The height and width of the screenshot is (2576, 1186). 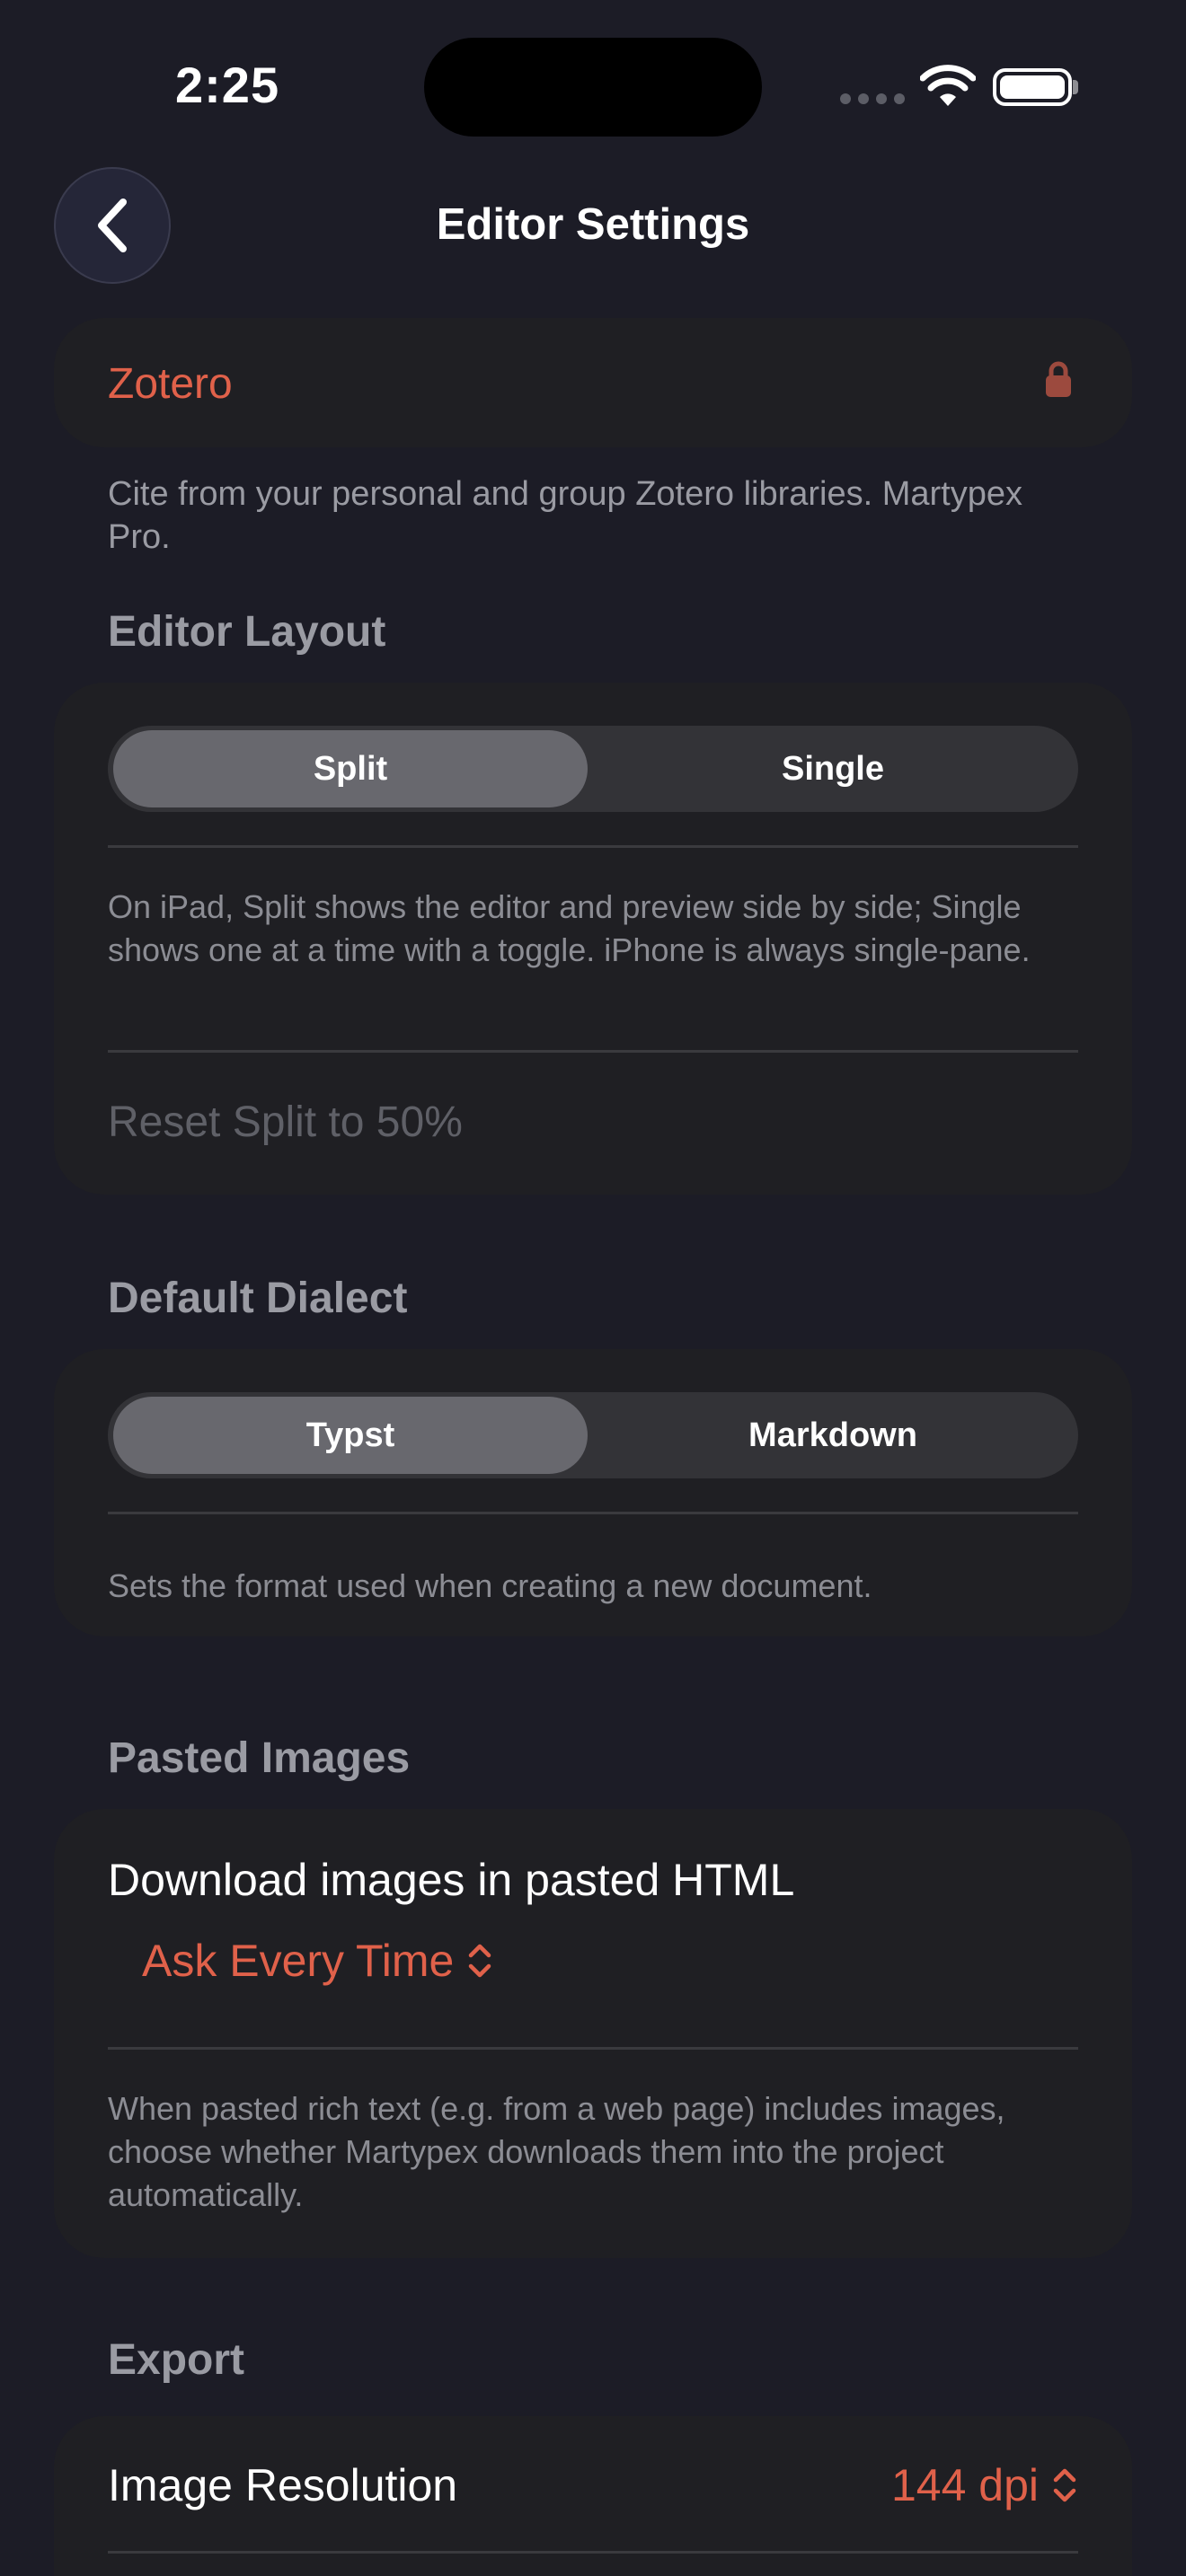 I want to click on image-resolution-picker: 144 dpi, so click(x=984, y=2485).